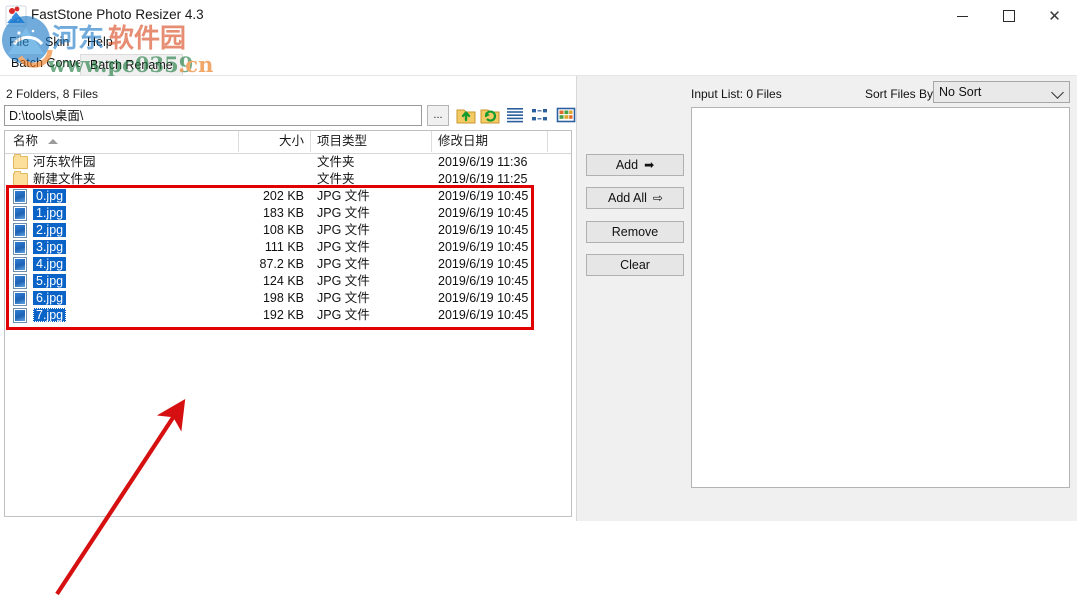  I want to click on table-row: 4.jpg 87.2 KB JPG 文件 2019/6/19 10:45, so click(288, 264).